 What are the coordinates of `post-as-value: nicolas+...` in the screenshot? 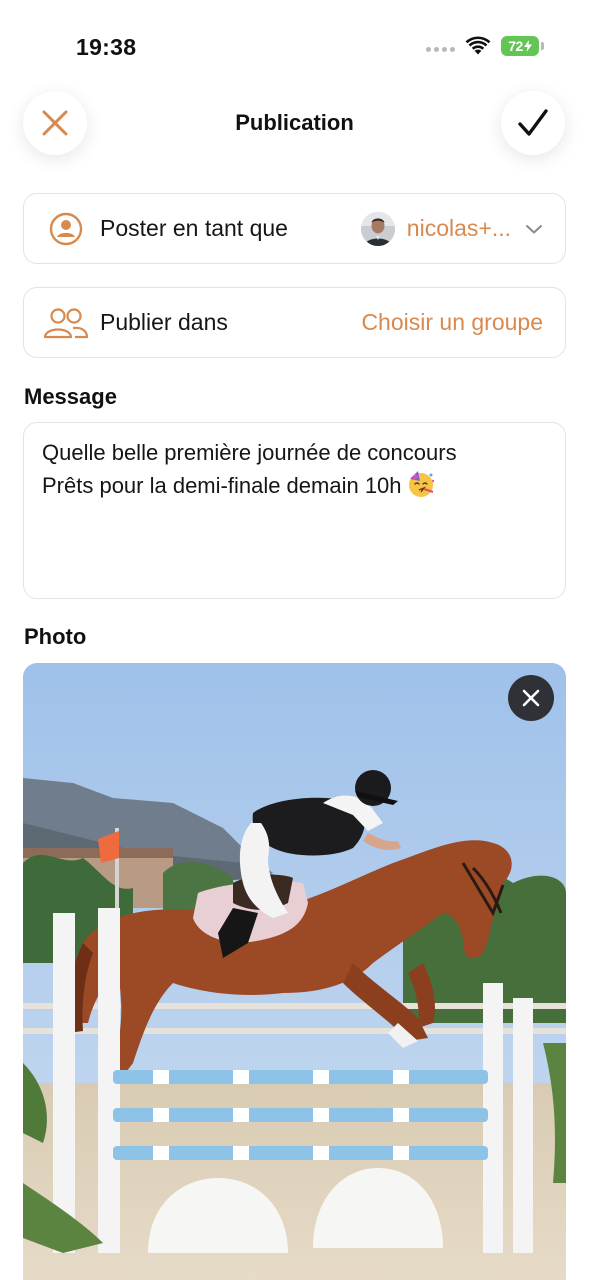 It's located at (458, 228).